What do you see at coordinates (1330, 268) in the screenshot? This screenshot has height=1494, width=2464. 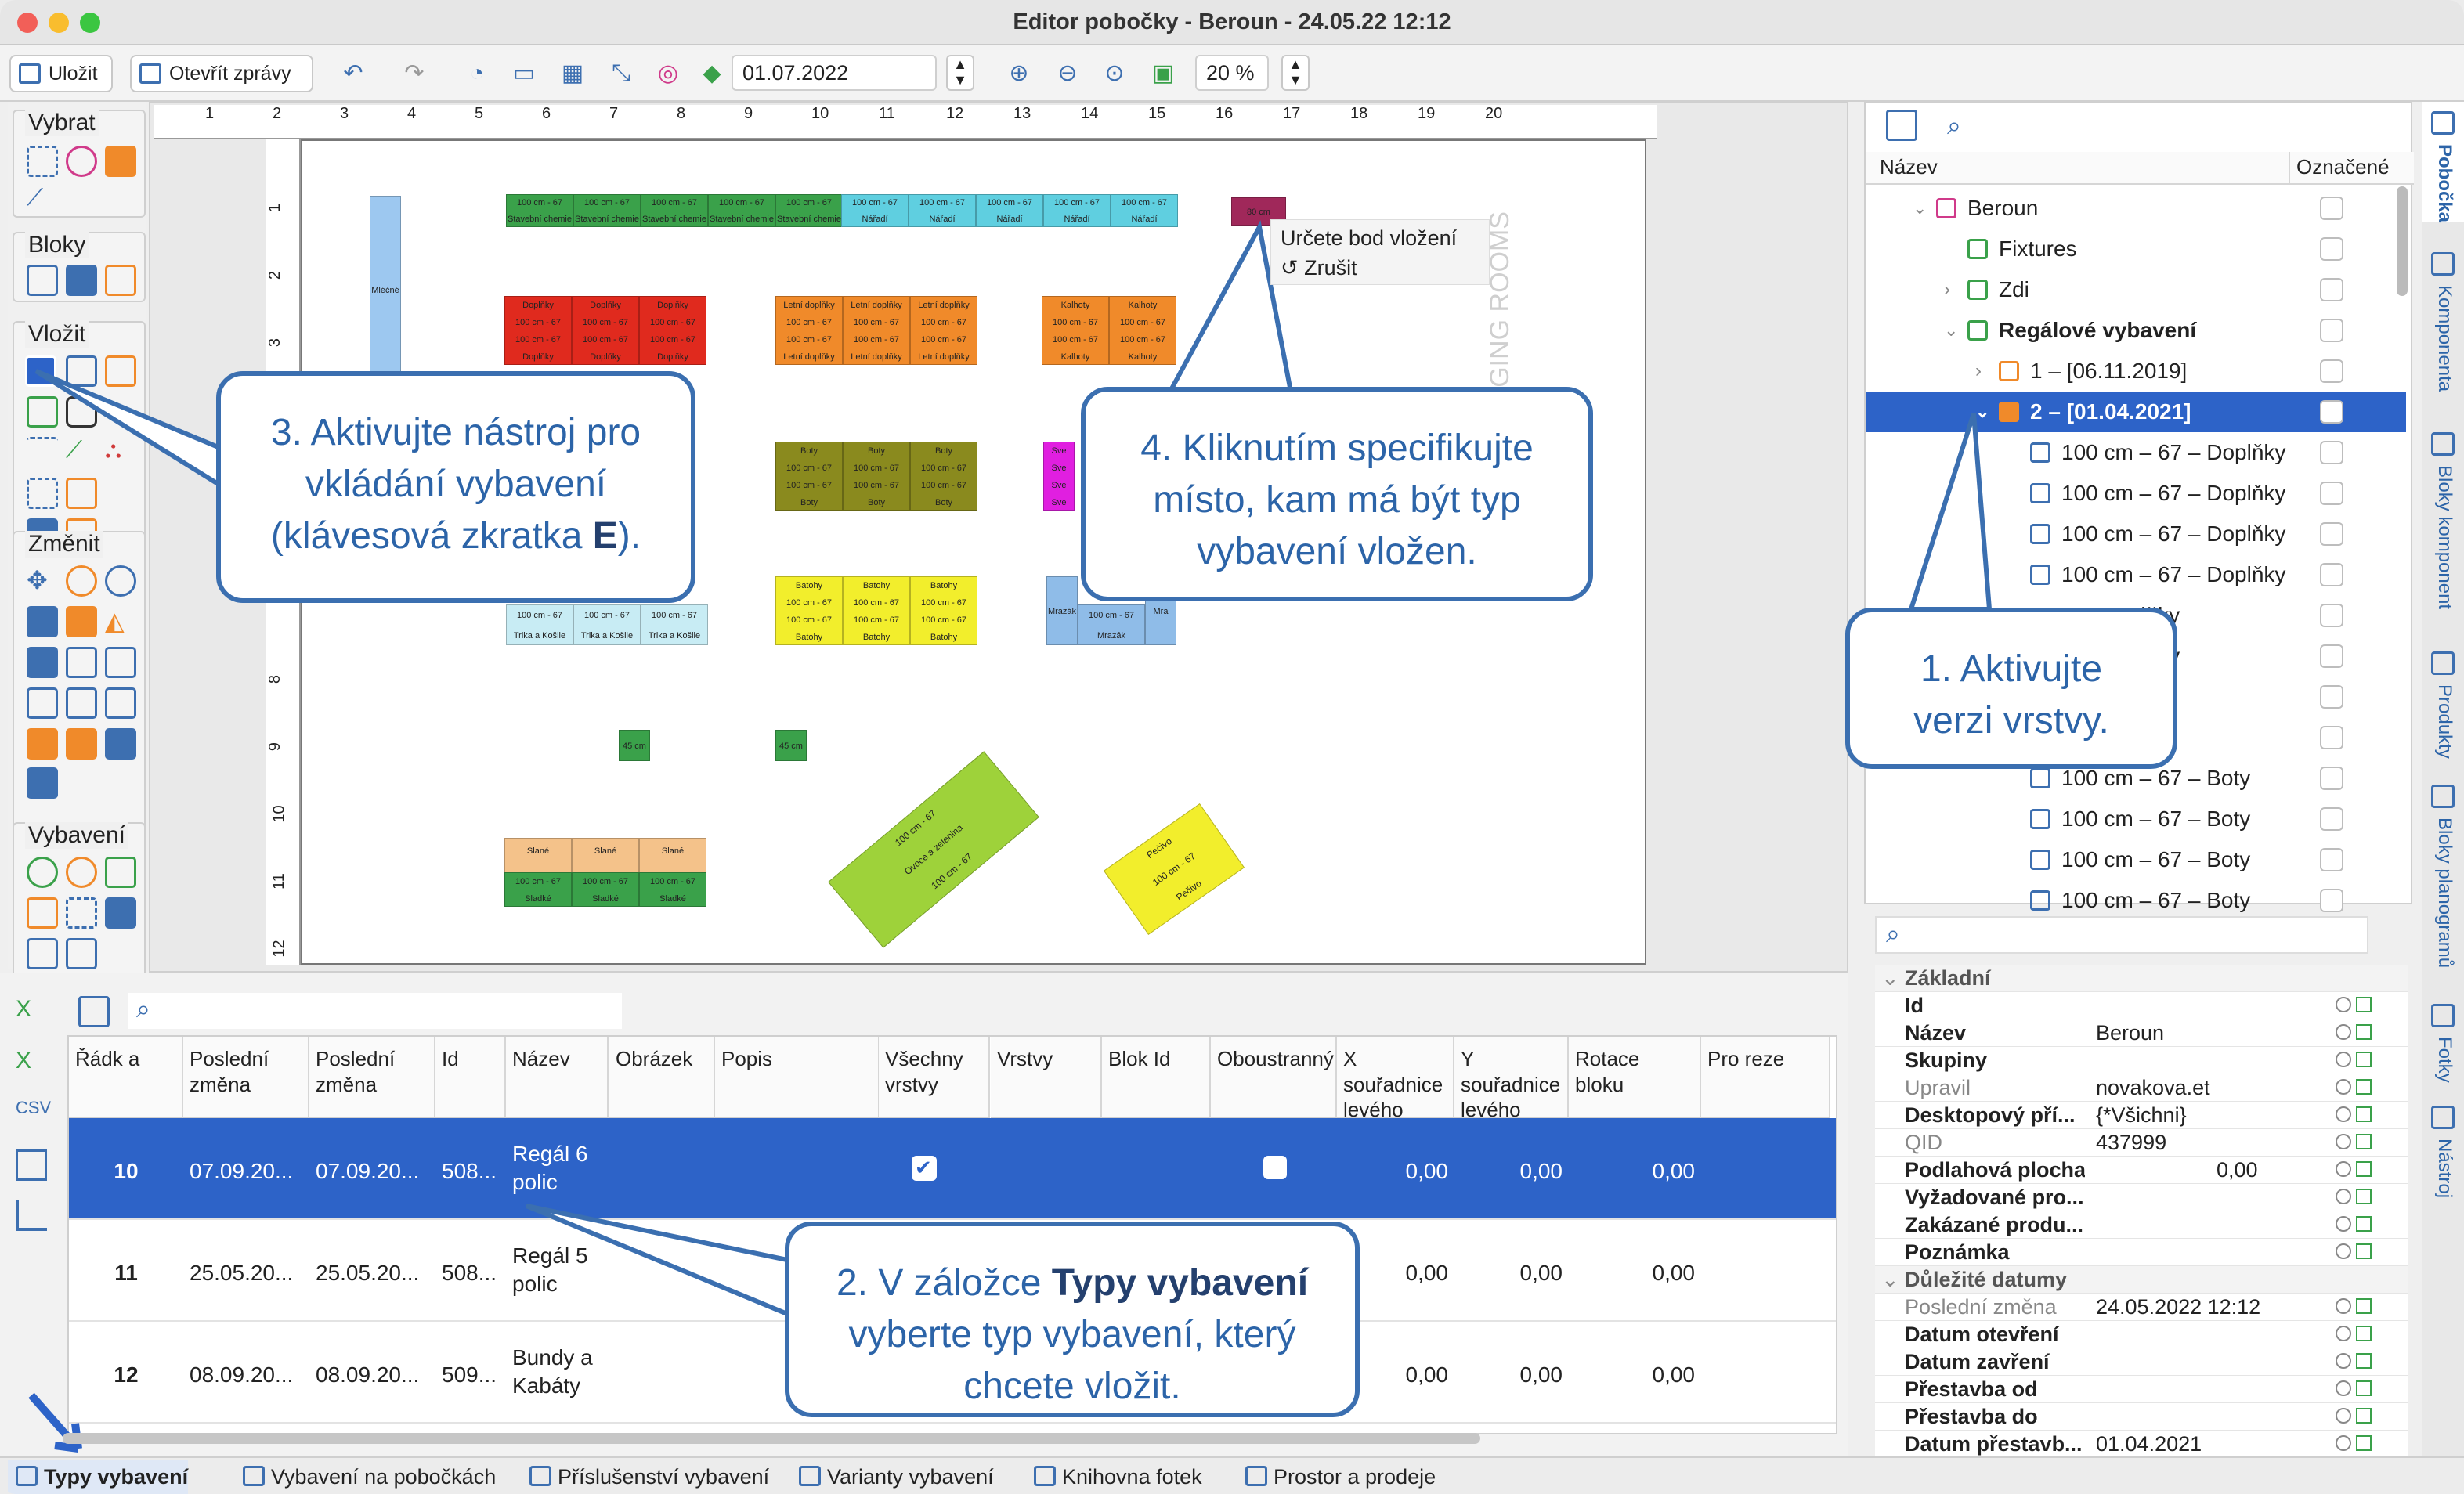 I see `popup-cancel-label: Zrušit` at bounding box center [1330, 268].